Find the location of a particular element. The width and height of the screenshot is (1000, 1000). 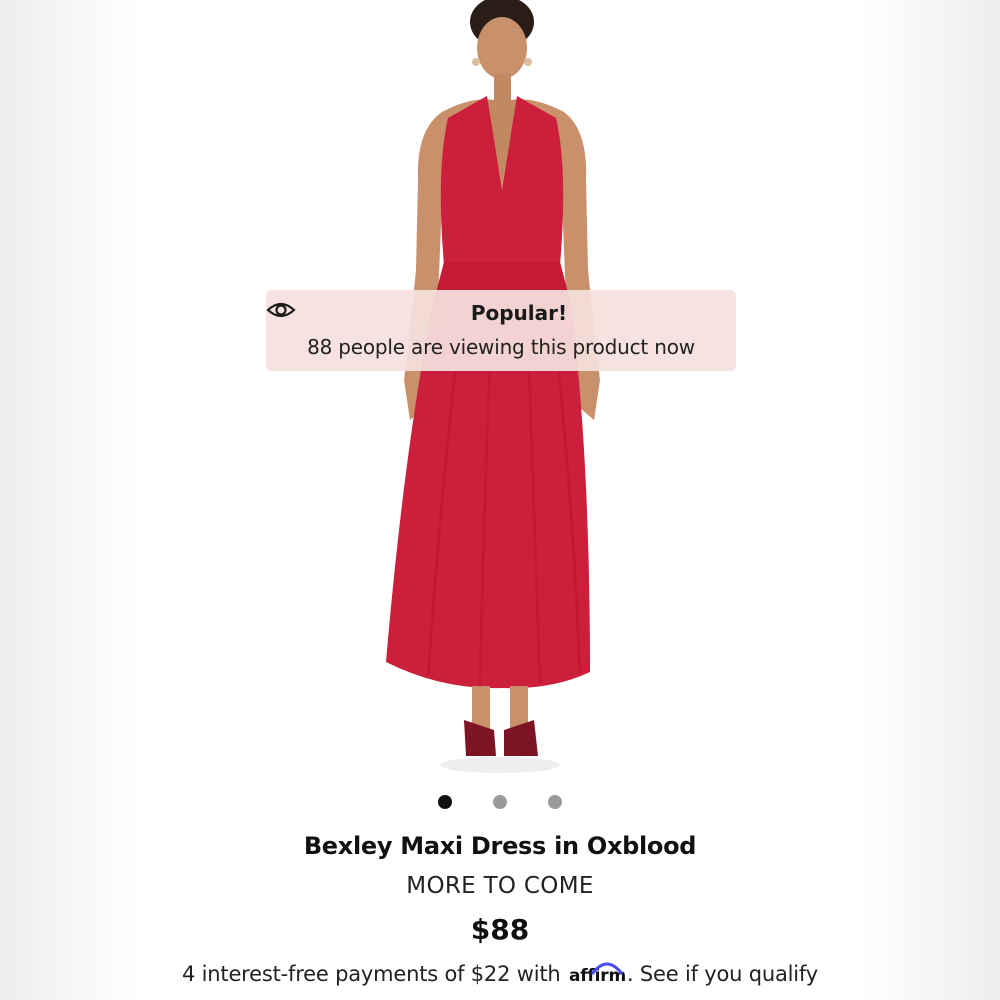

affirm-arc-icon is located at coordinates (607, 968).